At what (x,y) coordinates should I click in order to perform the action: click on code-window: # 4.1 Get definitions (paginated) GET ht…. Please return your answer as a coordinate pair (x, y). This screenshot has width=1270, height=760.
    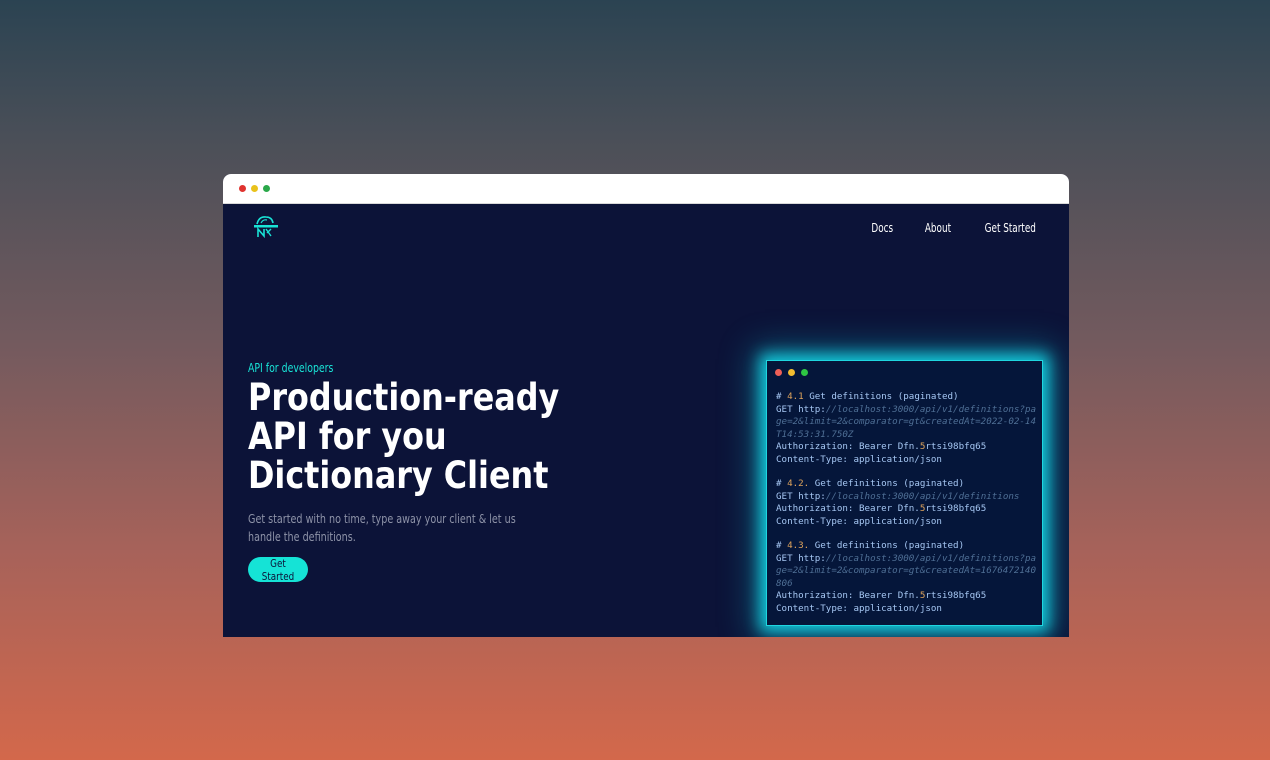
    Looking at the image, I should click on (904, 493).